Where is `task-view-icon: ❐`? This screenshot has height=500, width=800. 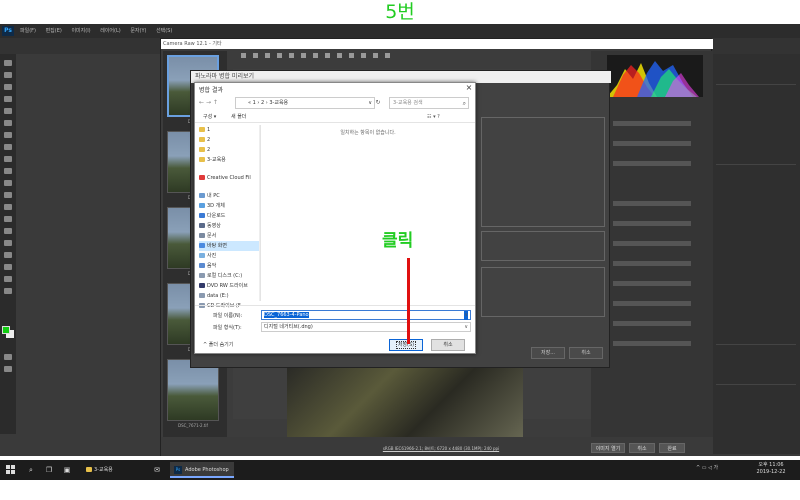
task-view-icon: ❐ is located at coordinates (49, 470).